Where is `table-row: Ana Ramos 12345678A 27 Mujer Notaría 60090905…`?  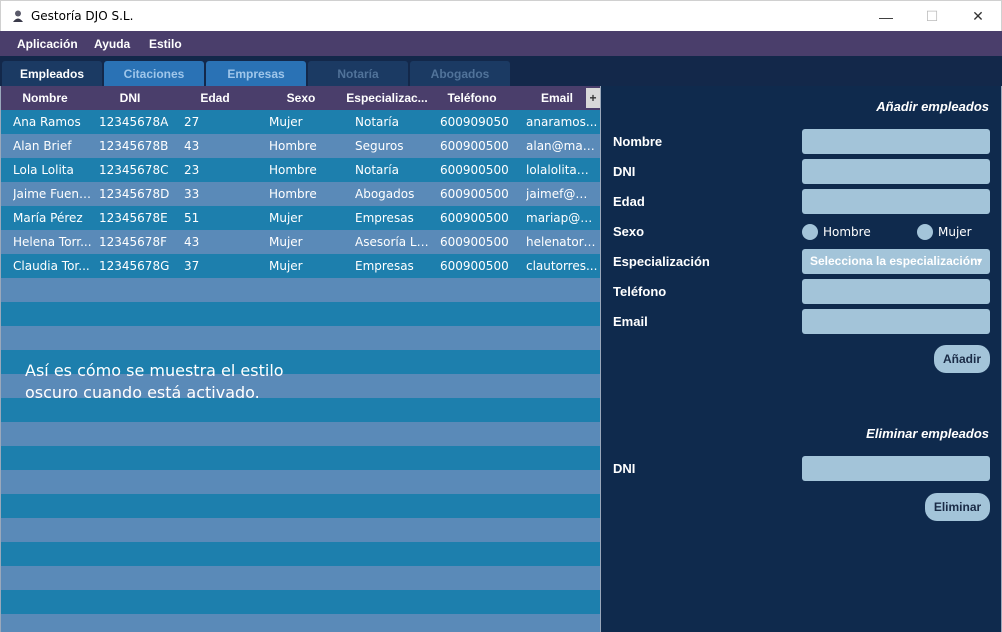 table-row: Ana Ramos 12345678A 27 Mujer Notaría 60090905… is located at coordinates (300, 122).